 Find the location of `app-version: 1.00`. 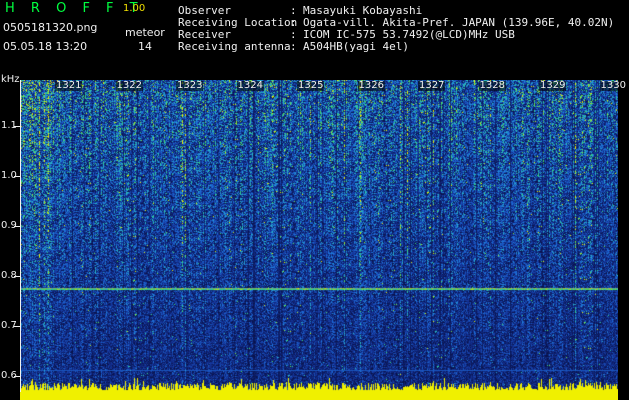

app-version: 1.00 is located at coordinates (134, 8).